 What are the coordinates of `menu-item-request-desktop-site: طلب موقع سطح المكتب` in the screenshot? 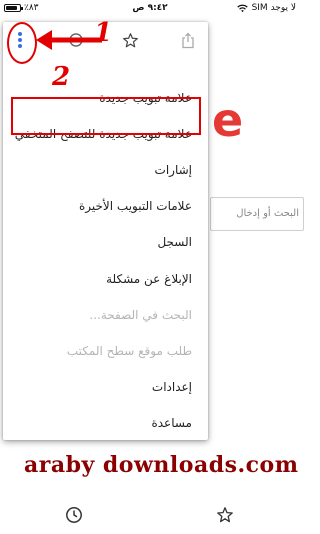 It's located at (129, 351).